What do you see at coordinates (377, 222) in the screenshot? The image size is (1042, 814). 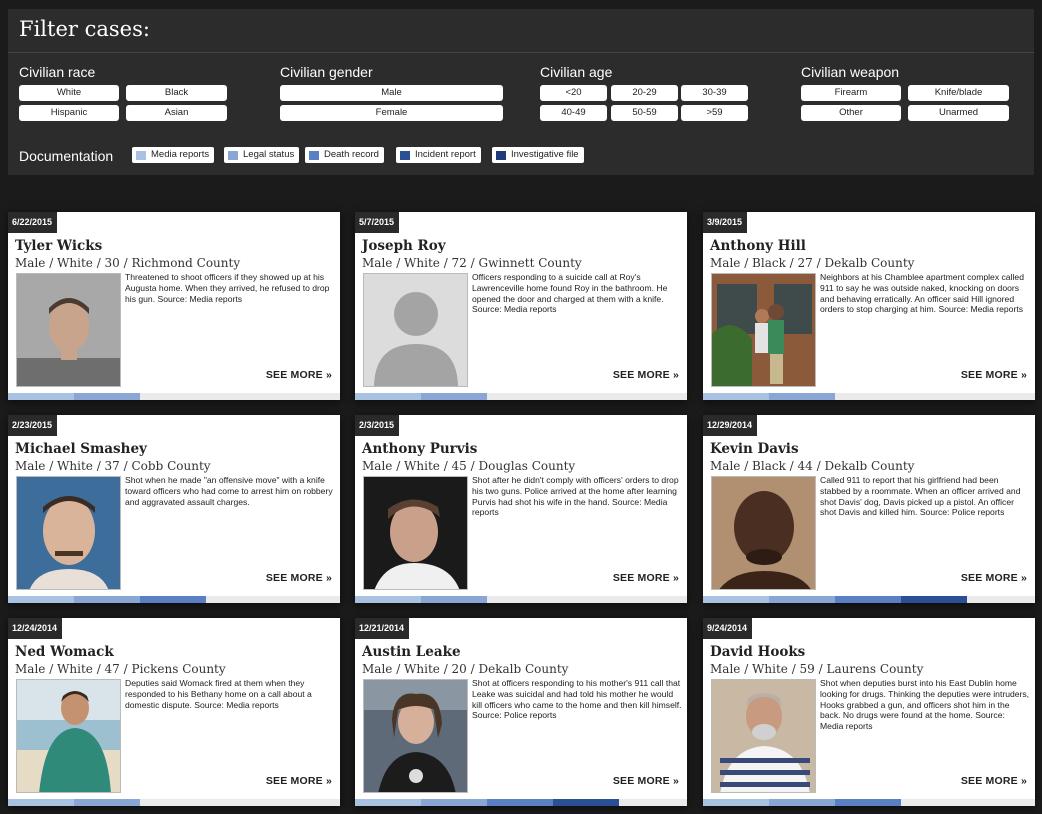 I see `case-date: 5/7/2015` at bounding box center [377, 222].